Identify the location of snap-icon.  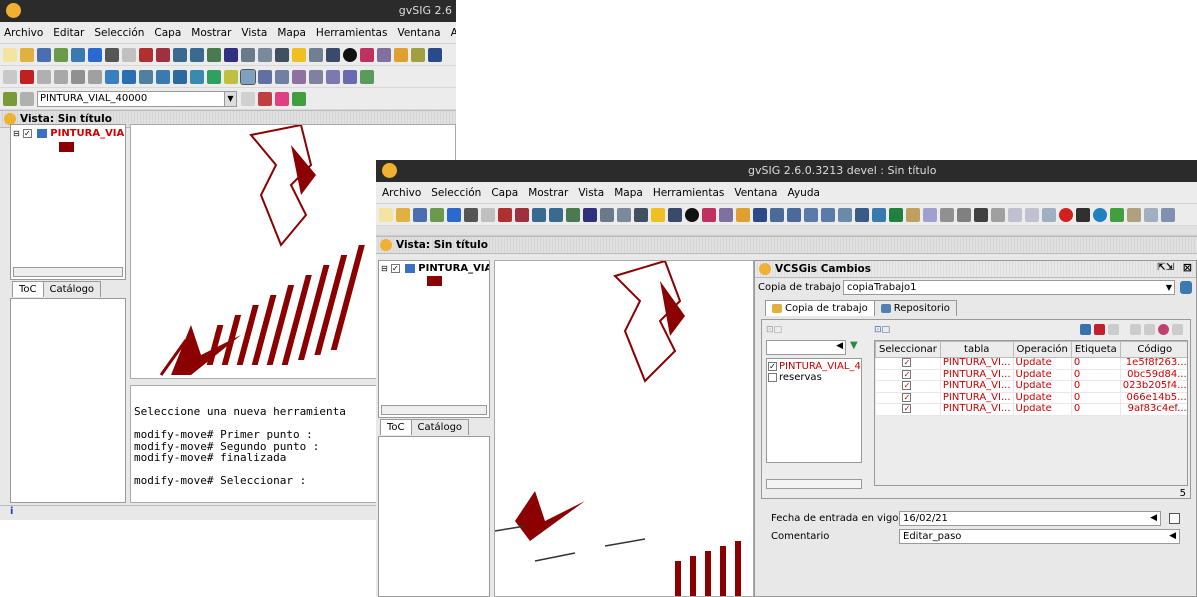
(299, 76).